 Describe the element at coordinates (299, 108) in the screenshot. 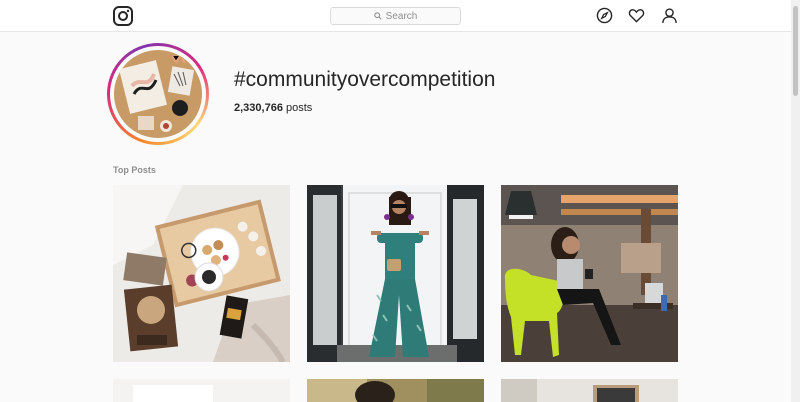

I see `post-count-label: posts` at that location.